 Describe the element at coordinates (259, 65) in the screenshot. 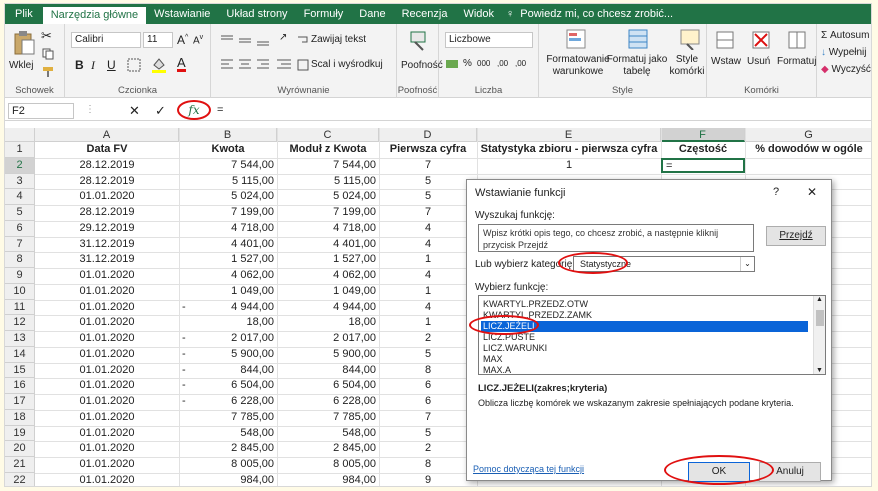

I see `horizontal-align-icons` at that location.